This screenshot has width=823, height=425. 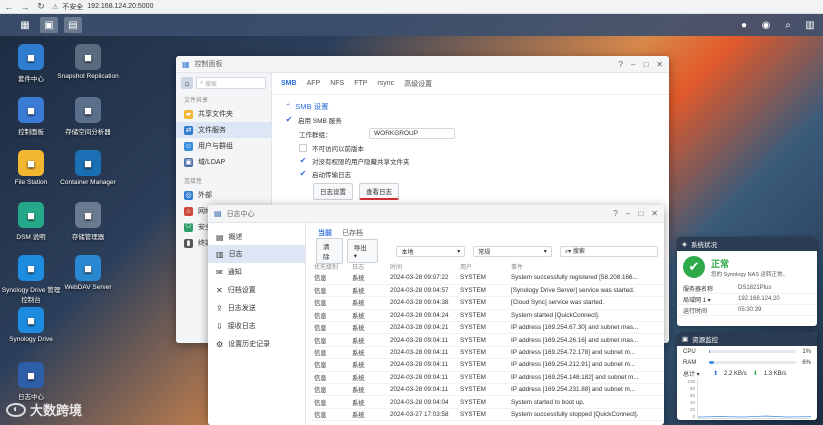 What do you see at coordinates (256, 308) in the screenshot?
I see `sidebar-item-log-sending: ⇪ 日志发送` at bounding box center [256, 308].